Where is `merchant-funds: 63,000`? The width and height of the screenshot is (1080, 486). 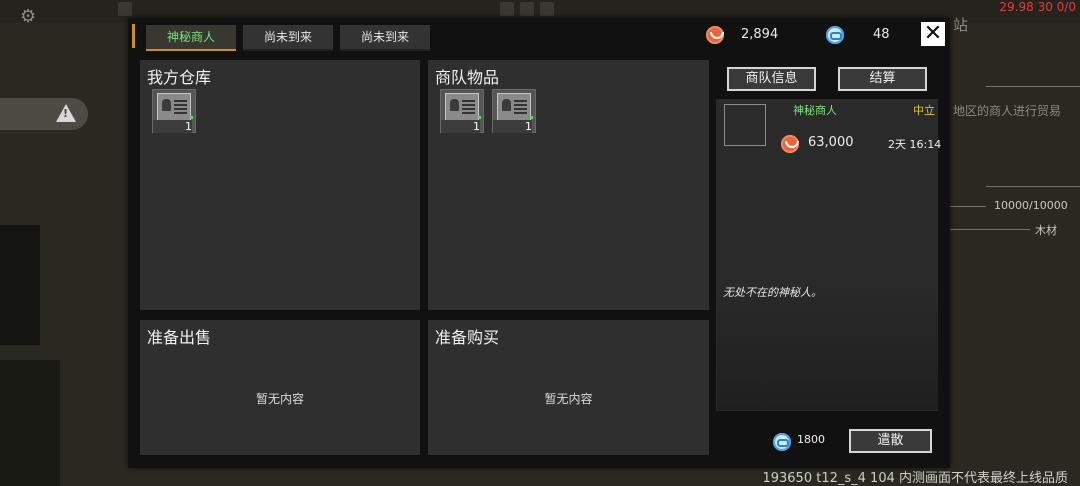
merchant-funds: 63,000 is located at coordinates (831, 142).